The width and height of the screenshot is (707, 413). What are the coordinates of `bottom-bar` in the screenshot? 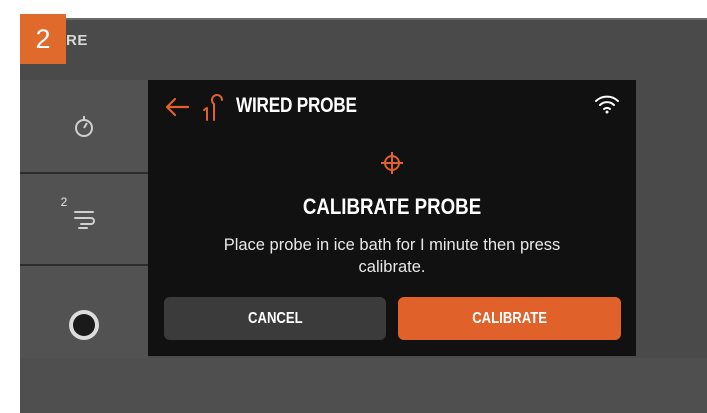 It's located at (363, 385).